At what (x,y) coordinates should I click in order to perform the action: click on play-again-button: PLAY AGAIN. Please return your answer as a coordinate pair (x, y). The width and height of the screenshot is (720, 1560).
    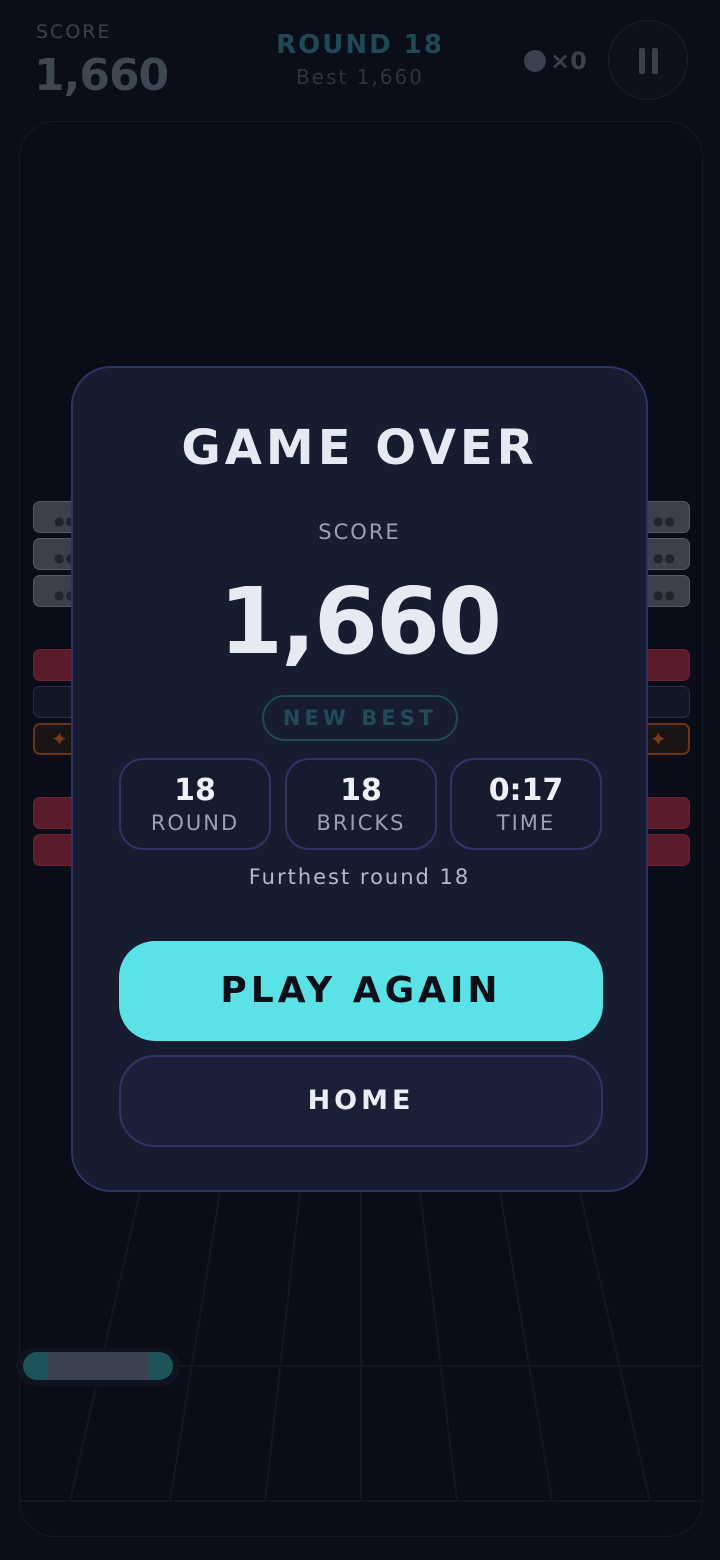
    Looking at the image, I should click on (361, 991).